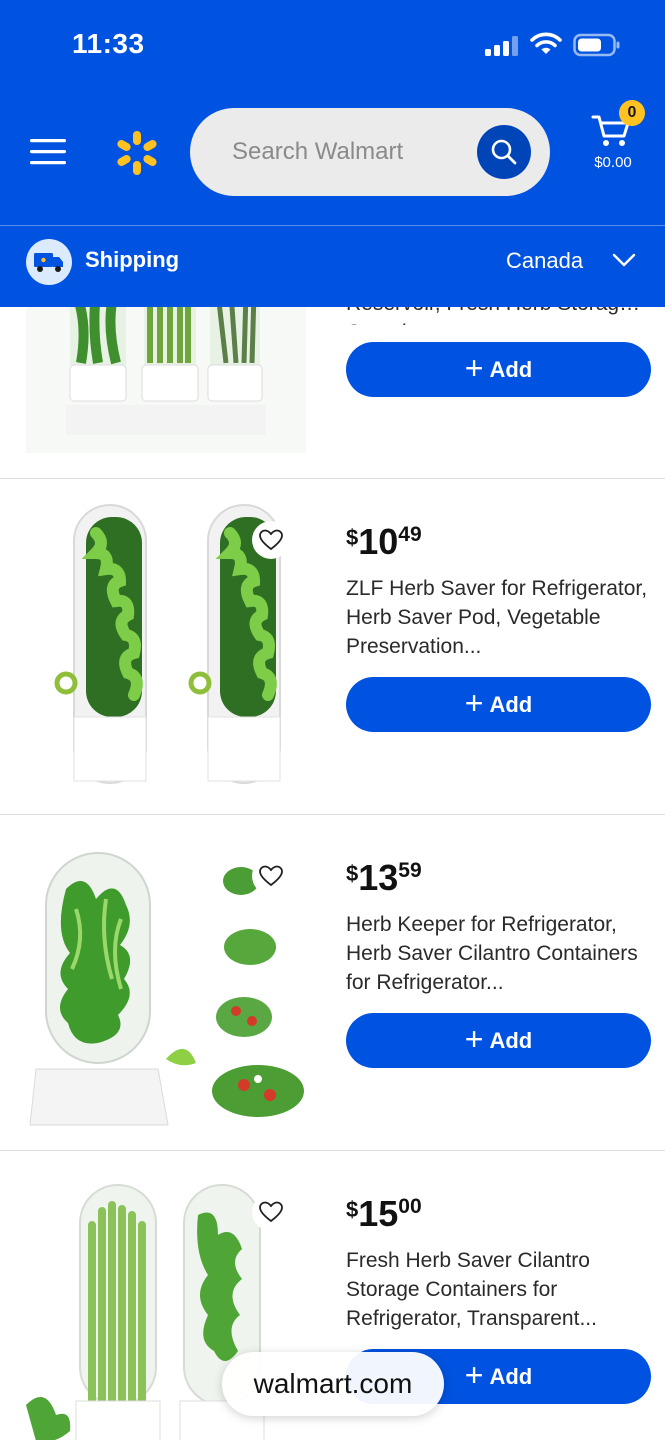  Describe the element at coordinates (501, 46) in the screenshot. I see `cellular-signal-icon` at that location.